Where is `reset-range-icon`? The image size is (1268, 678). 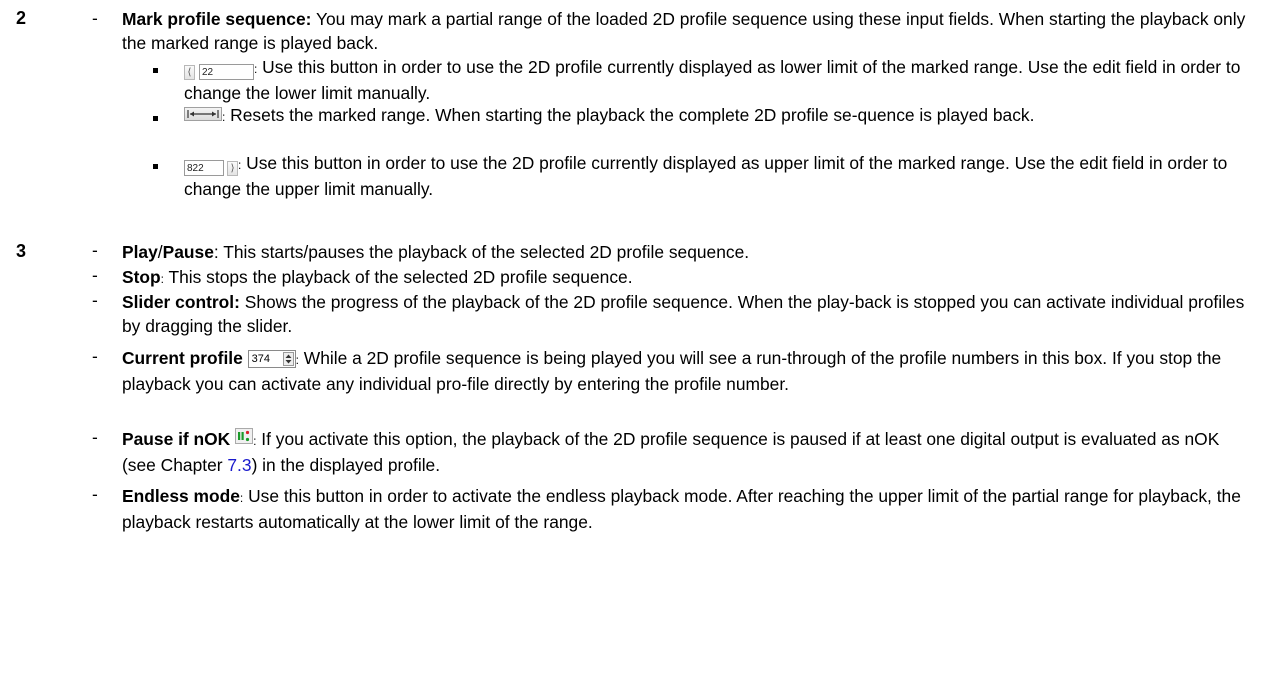
reset-range-icon is located at coordinates (203, 114).